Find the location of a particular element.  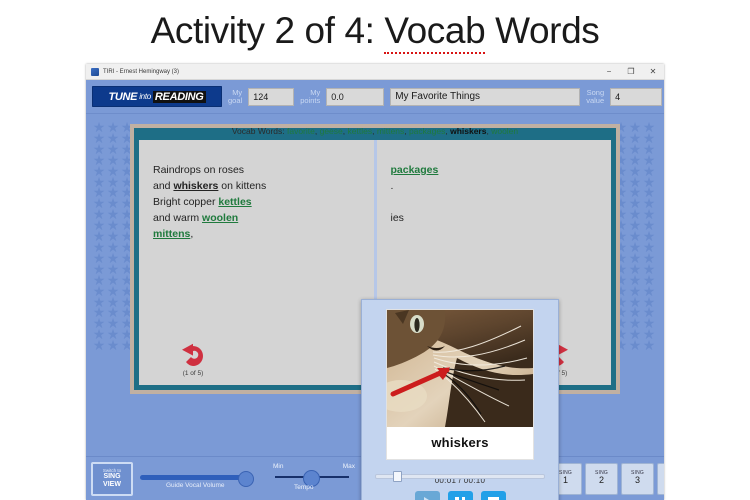

vocab-word-caption: whiskers is located at coordinates (460, 442).